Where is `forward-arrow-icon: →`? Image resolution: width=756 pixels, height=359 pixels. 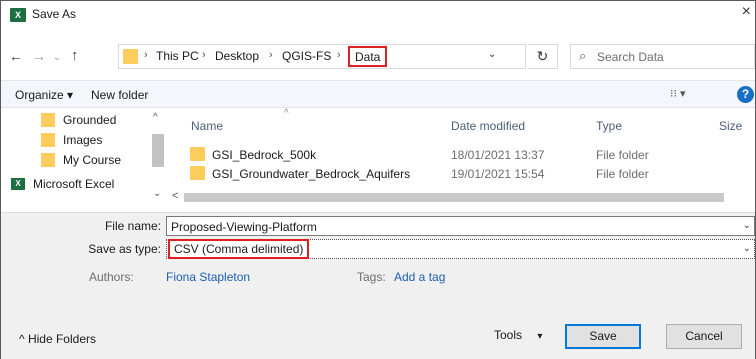
forward-arrow-icon: → is located at coordinates (39, 56).